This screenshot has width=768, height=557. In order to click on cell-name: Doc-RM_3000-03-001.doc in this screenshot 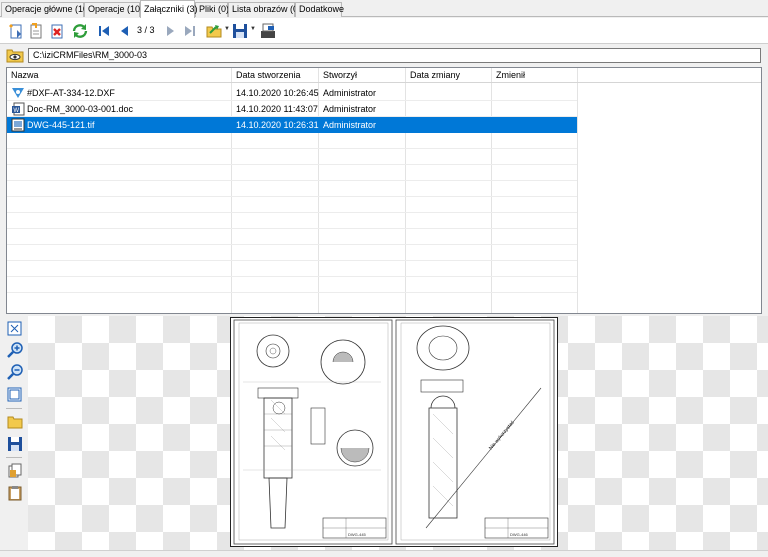, I will do `click(80, 109)`.